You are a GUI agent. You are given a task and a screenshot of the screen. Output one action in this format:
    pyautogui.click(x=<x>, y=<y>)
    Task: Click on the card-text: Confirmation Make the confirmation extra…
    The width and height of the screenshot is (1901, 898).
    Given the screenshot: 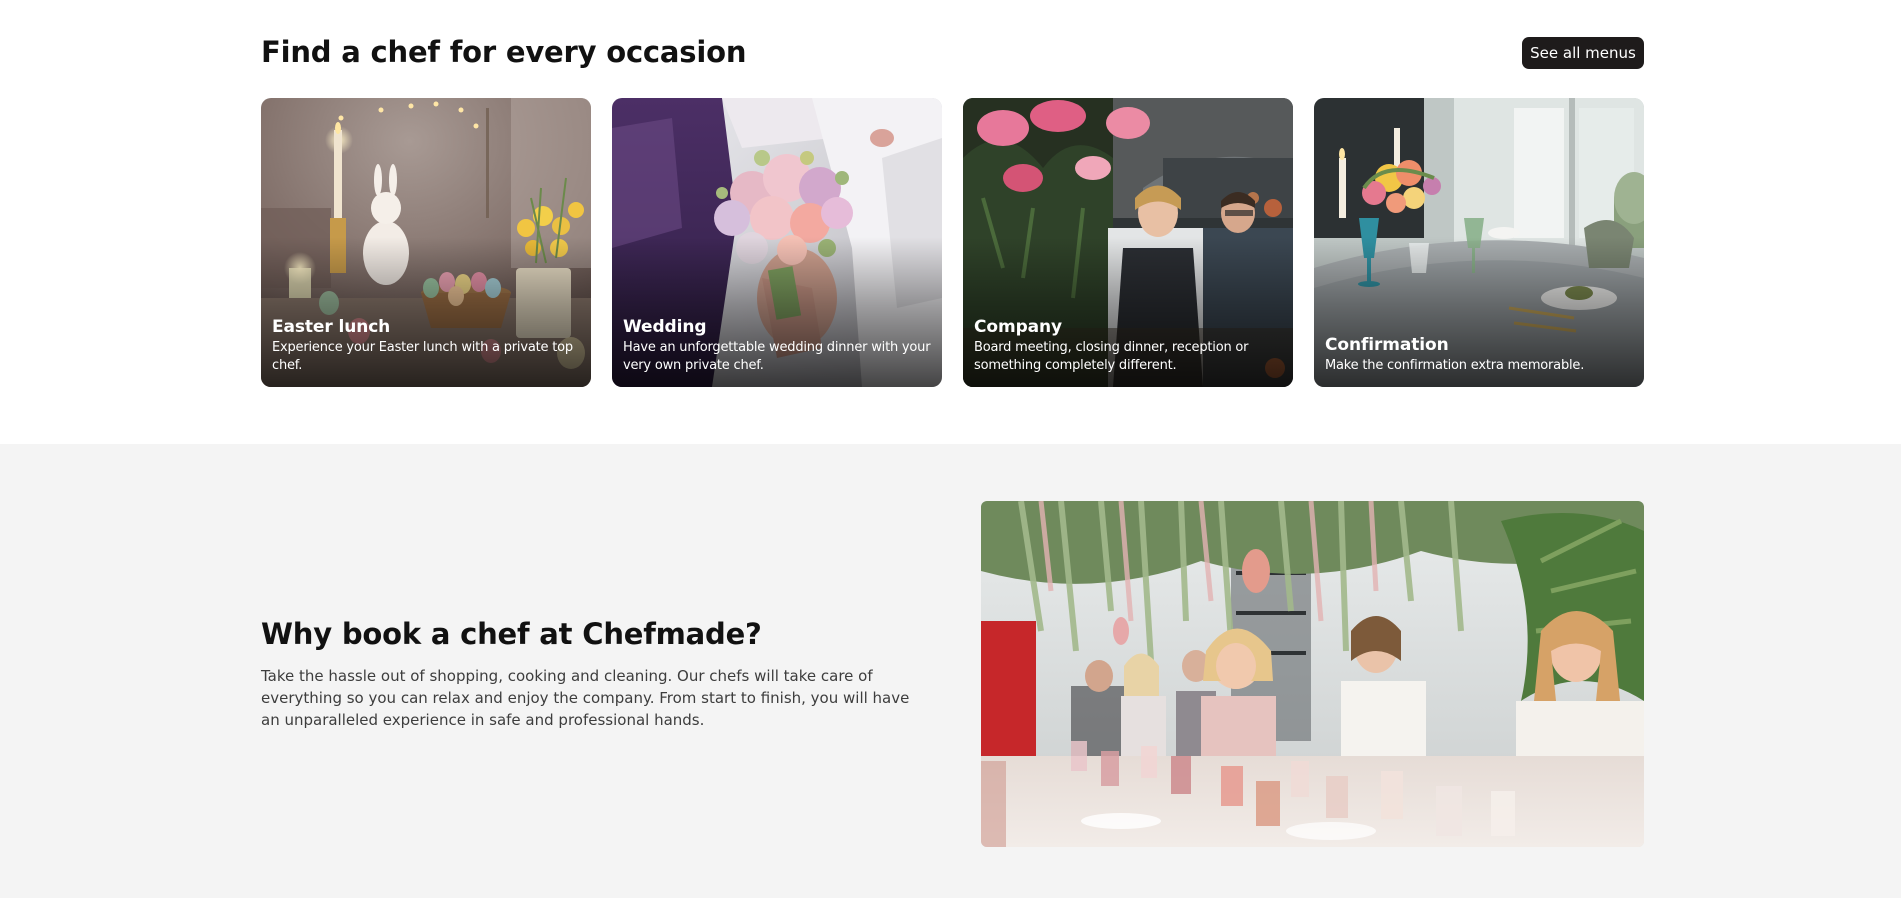 What is the action you would take?
    pyautogui.click(x=1479, y=354)
    